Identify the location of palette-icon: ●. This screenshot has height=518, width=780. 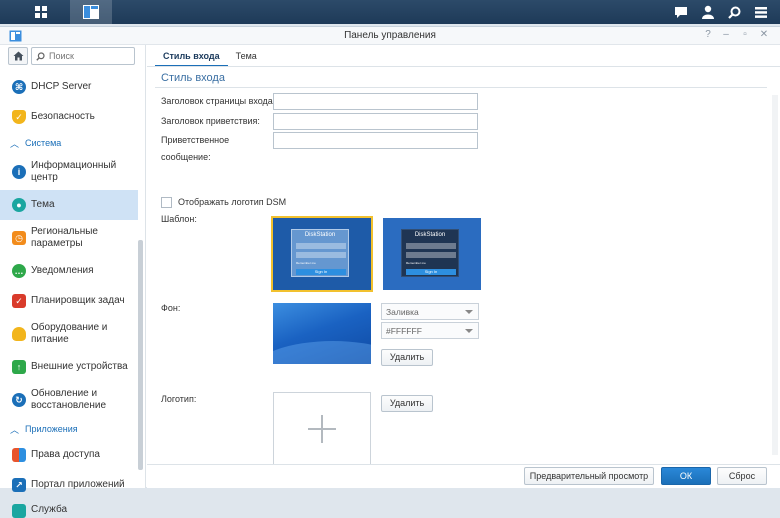
(19, 205).